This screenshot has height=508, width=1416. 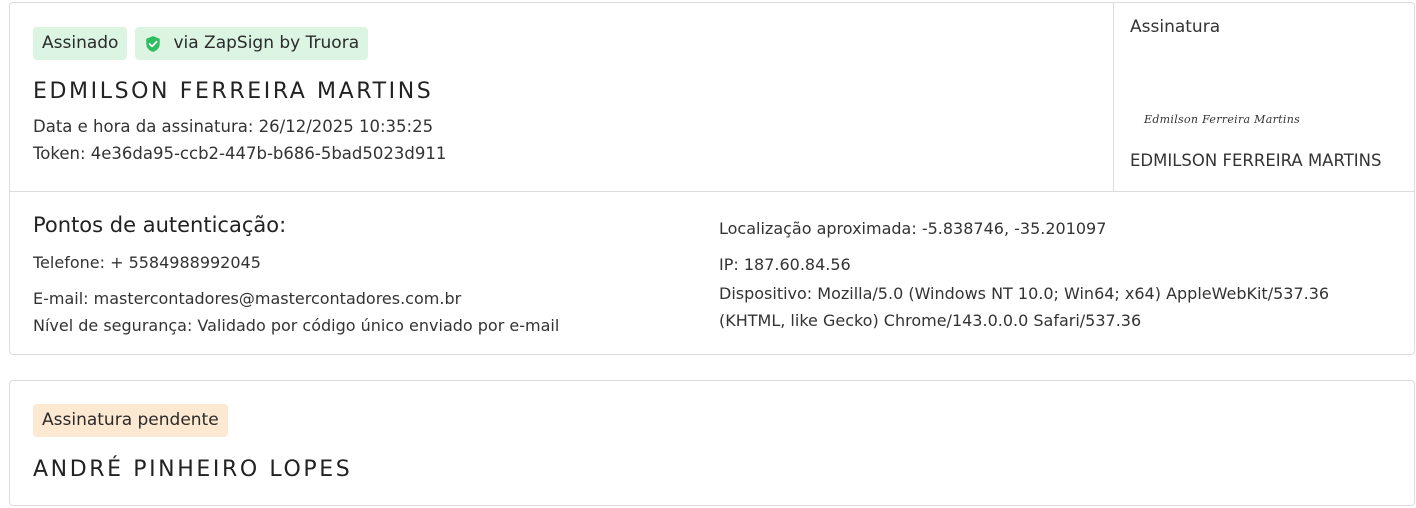 I want to click on handwritten-signature: Edmilson Ferreira Martins, so click(x=1222, y=119).